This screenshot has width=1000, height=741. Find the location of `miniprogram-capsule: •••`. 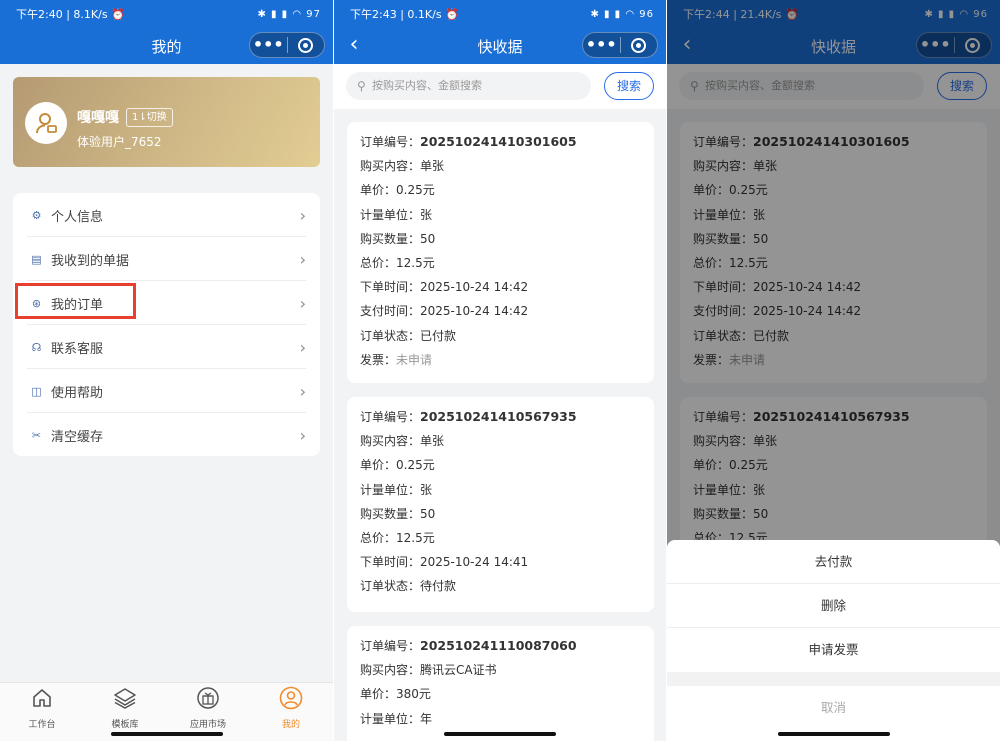

miniprogram-capsule: ••• is located at coordinates (287, 45).